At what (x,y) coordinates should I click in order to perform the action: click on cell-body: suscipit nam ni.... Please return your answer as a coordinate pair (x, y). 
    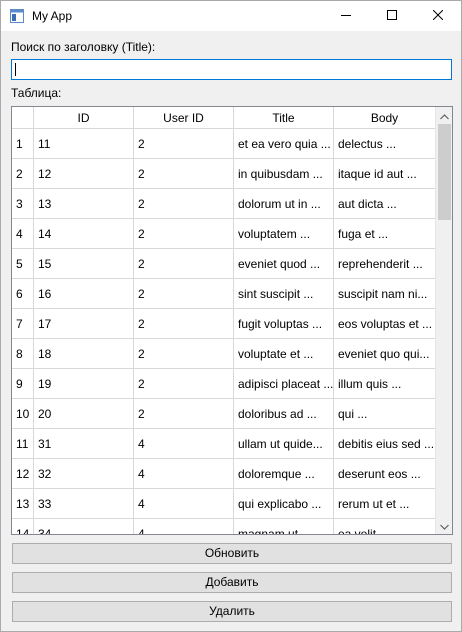
    Looking at the image, I should click on (384, 294).